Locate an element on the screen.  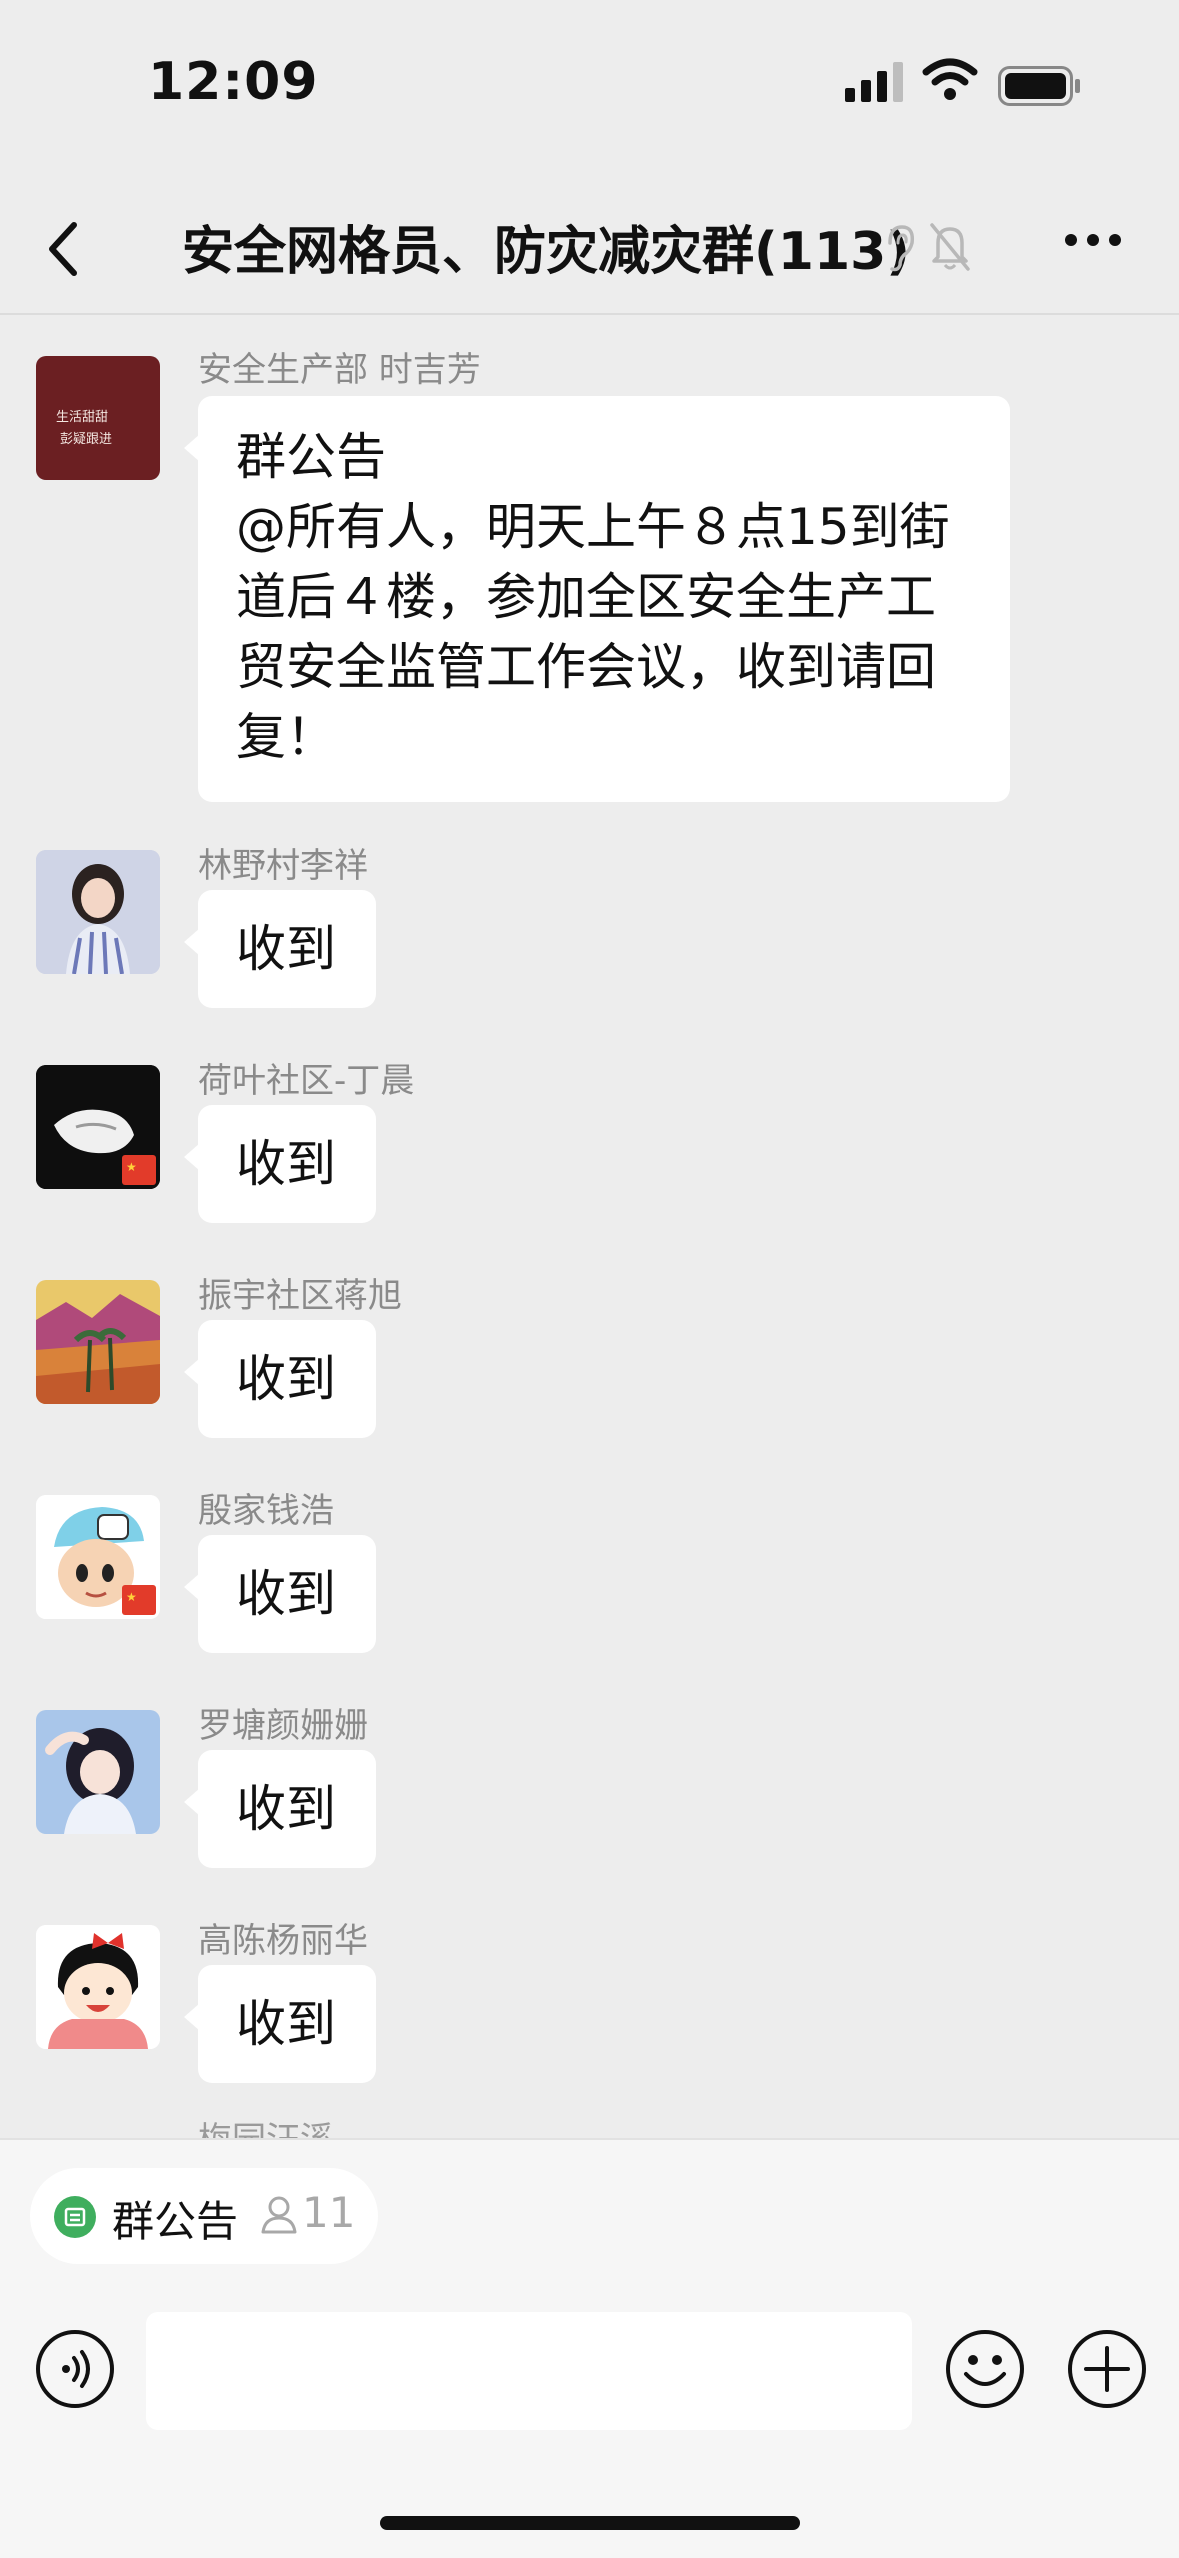
status-bar: 12:09 is located at coordinates (589, 82).